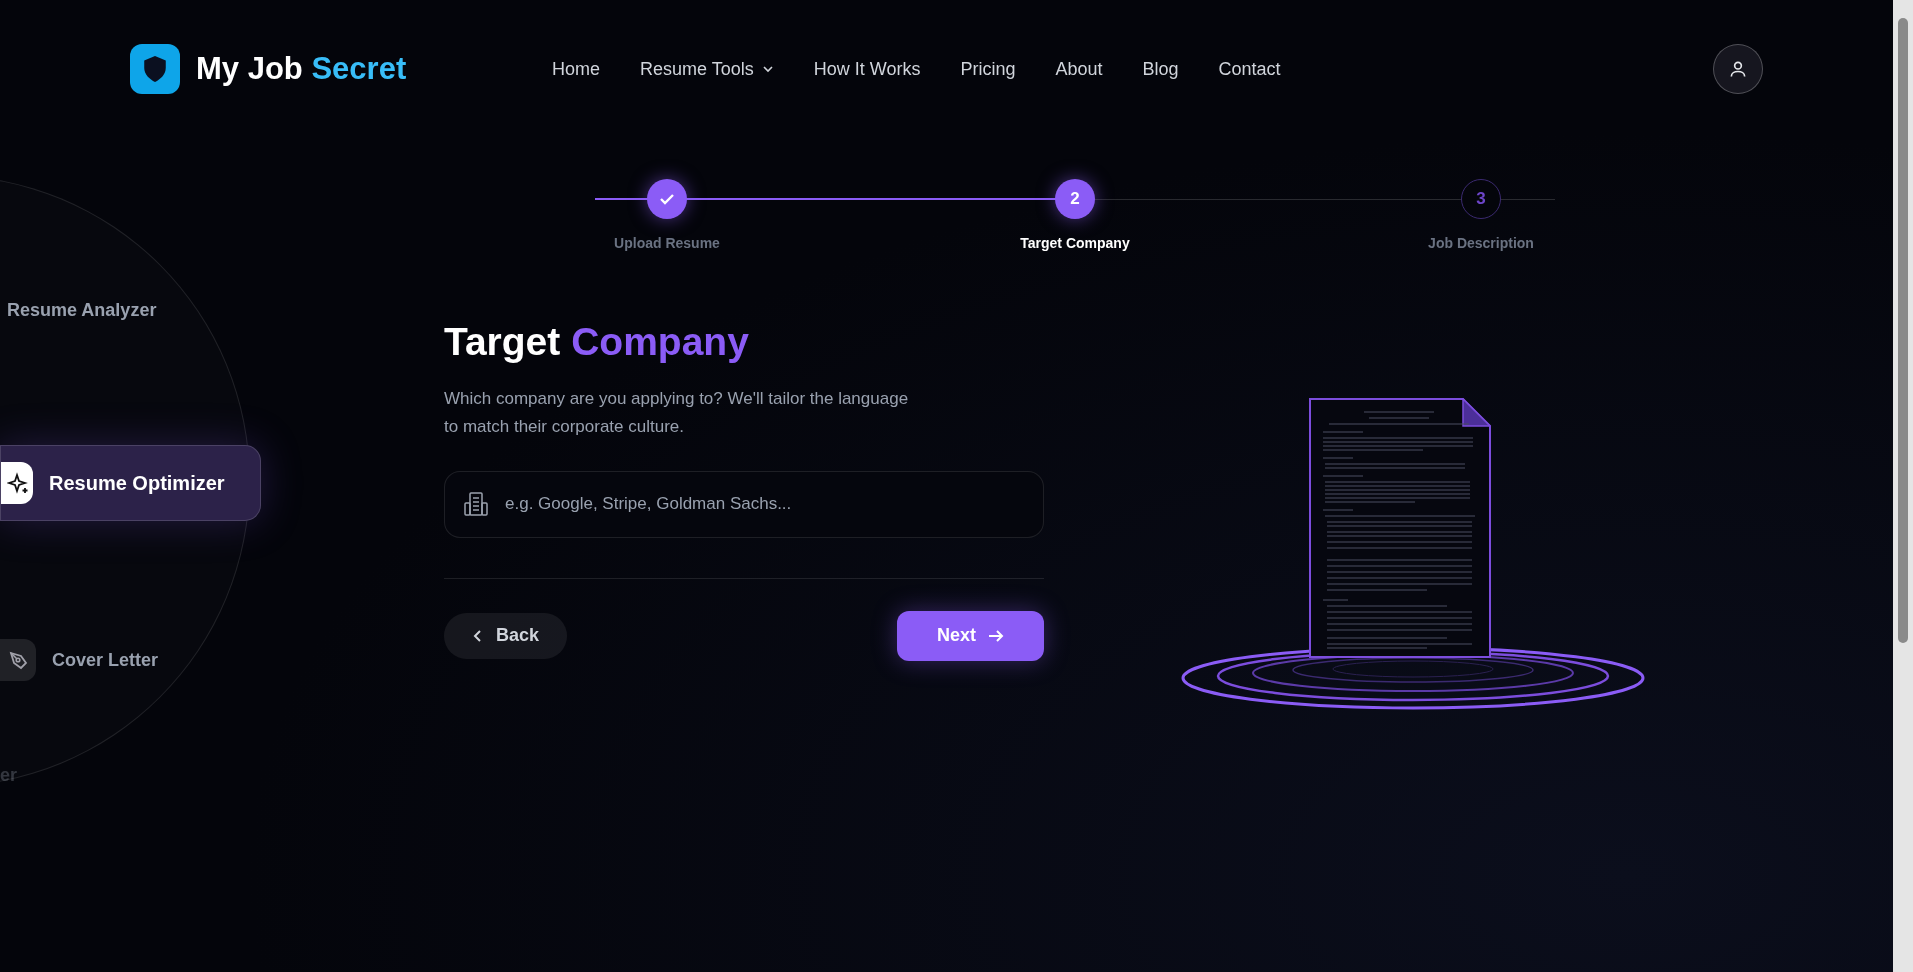  I want to click on brand-name: My Job Secret, so click(301, 69).